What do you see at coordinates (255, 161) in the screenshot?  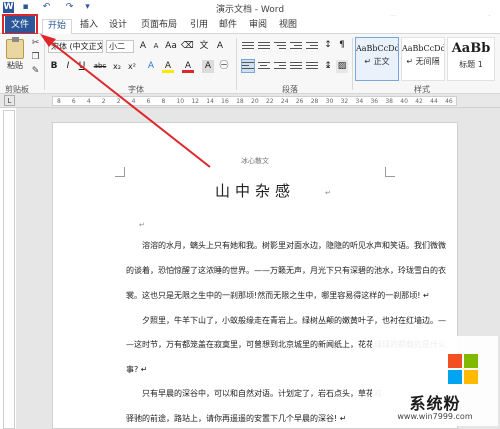 I see `page-header: 冰心散文` at bounding box center [255, 161].